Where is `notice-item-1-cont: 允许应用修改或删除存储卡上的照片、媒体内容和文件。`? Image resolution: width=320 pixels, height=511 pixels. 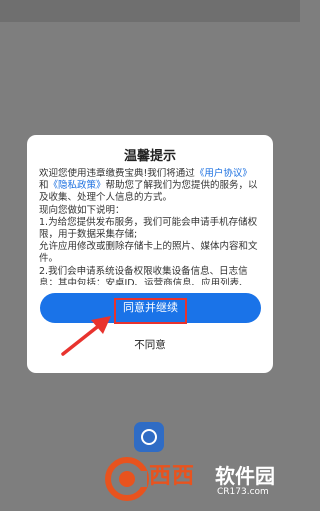 notice-item-1-cont: 允许应用修改或删除存储卡上的照片、媒体内容和文件。 is located at coordinates (148, 253).